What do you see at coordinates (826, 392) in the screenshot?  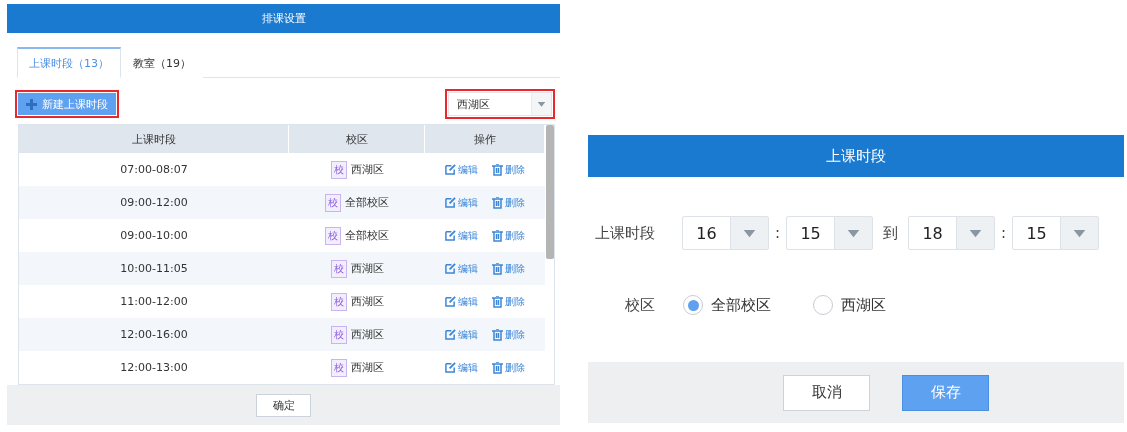 I see `cancel-button: 取消` at bounding box center [826, 392].